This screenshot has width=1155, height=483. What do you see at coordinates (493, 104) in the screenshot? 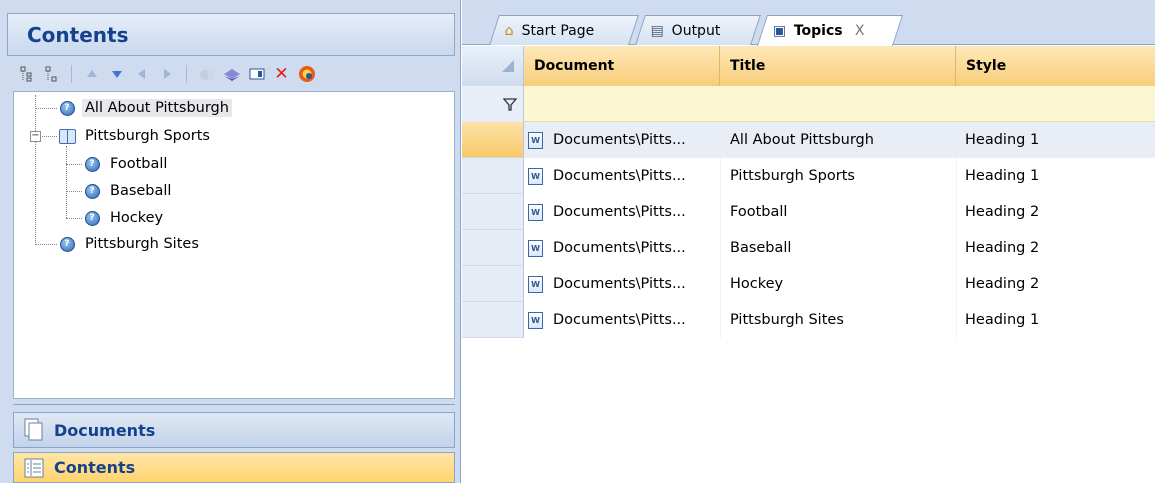
I see `filter-row-header` at bounding box center [493, 104].